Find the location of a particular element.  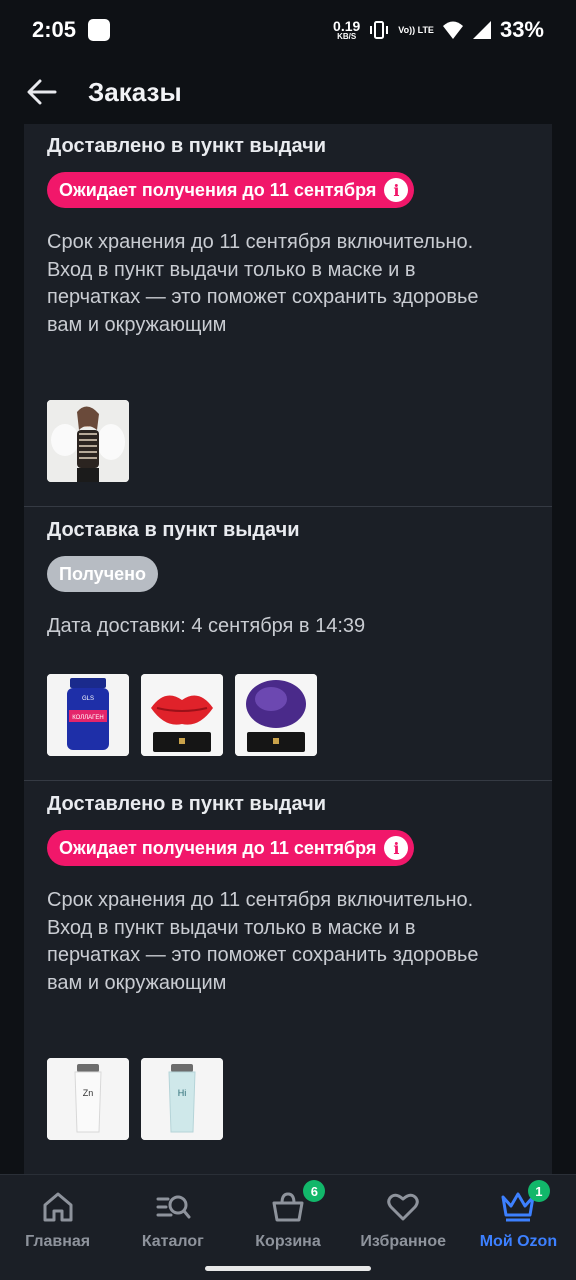

nav-label: Главная is located at coordinates (58, 1241).